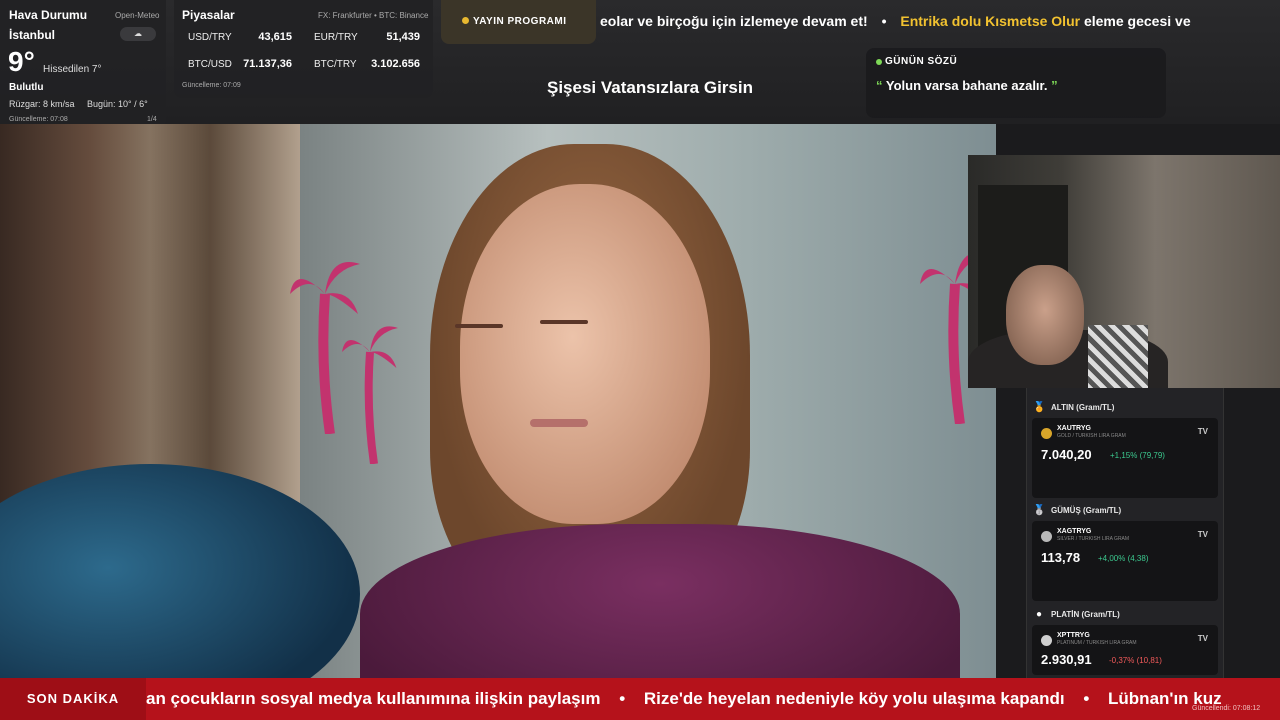 The height and width of the screenshot is (720, 1280). Describe the element at coordinates (210, 37) in the screenshot. I see `market-label: USD/TRY` at that location.